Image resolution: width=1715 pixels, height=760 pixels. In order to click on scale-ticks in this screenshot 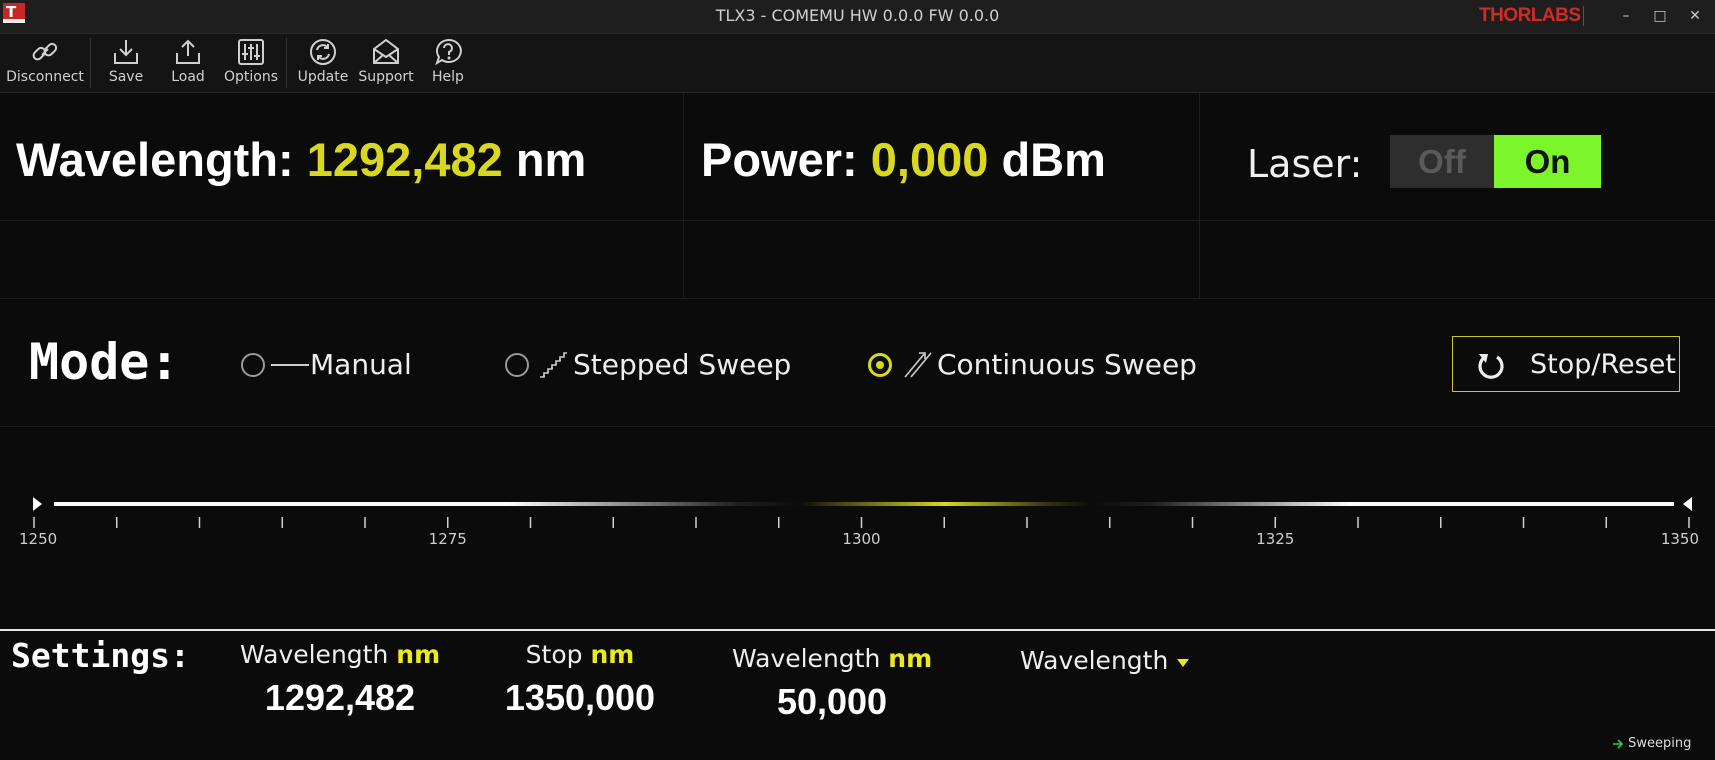, I will do `click(861, 522)`.